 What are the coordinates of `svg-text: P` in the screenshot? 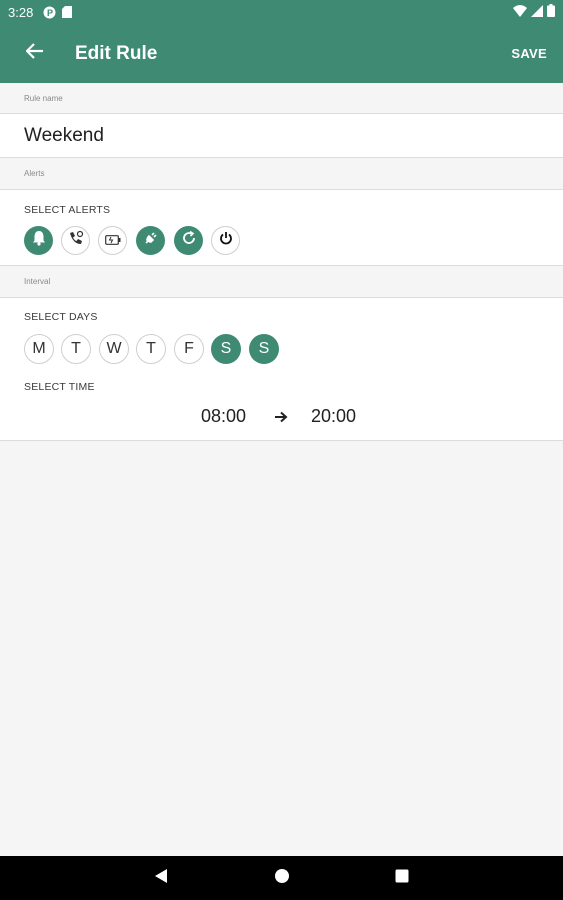 It's located at (50, 13).